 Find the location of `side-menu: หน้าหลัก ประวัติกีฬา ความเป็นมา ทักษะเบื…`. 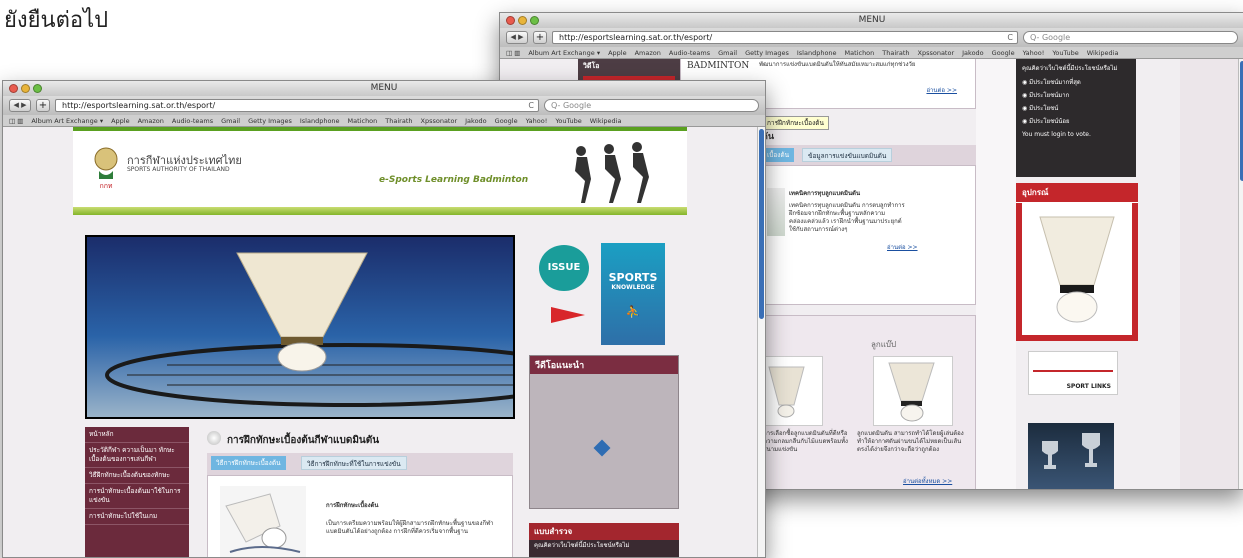

side-menu: หน้าหลัก ประวัติกีฬา ความเป็นมา ทักษะเบื… is located at coordinates (137, 492).